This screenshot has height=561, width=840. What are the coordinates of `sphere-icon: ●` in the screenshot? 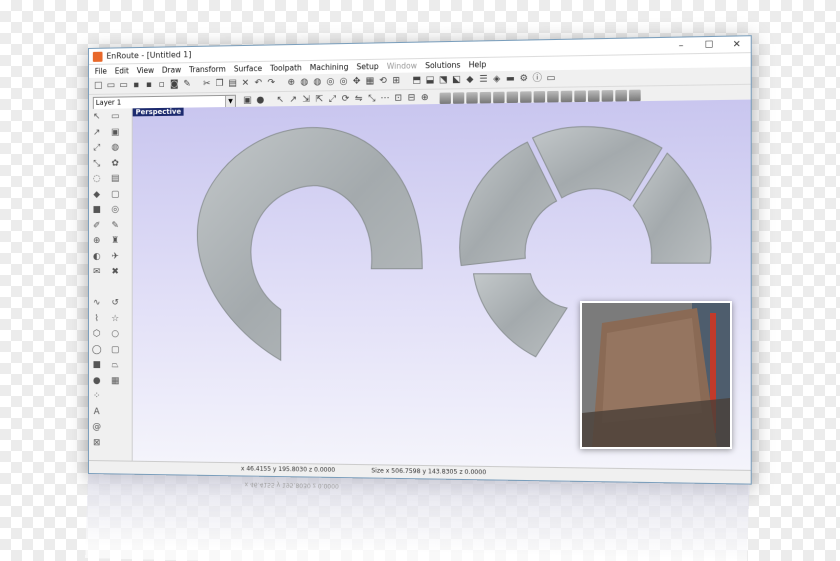 It's located at (97, 381).